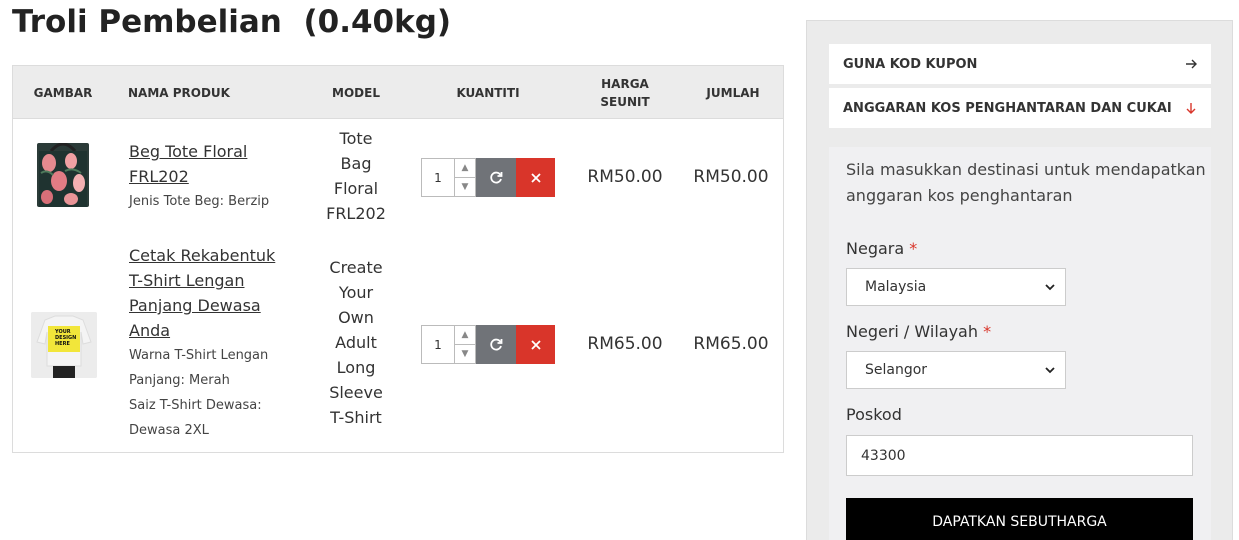  I want to click on table-row: Beg Tote Floral FRL202 Jenis Tote Beg, so click(398, 178).